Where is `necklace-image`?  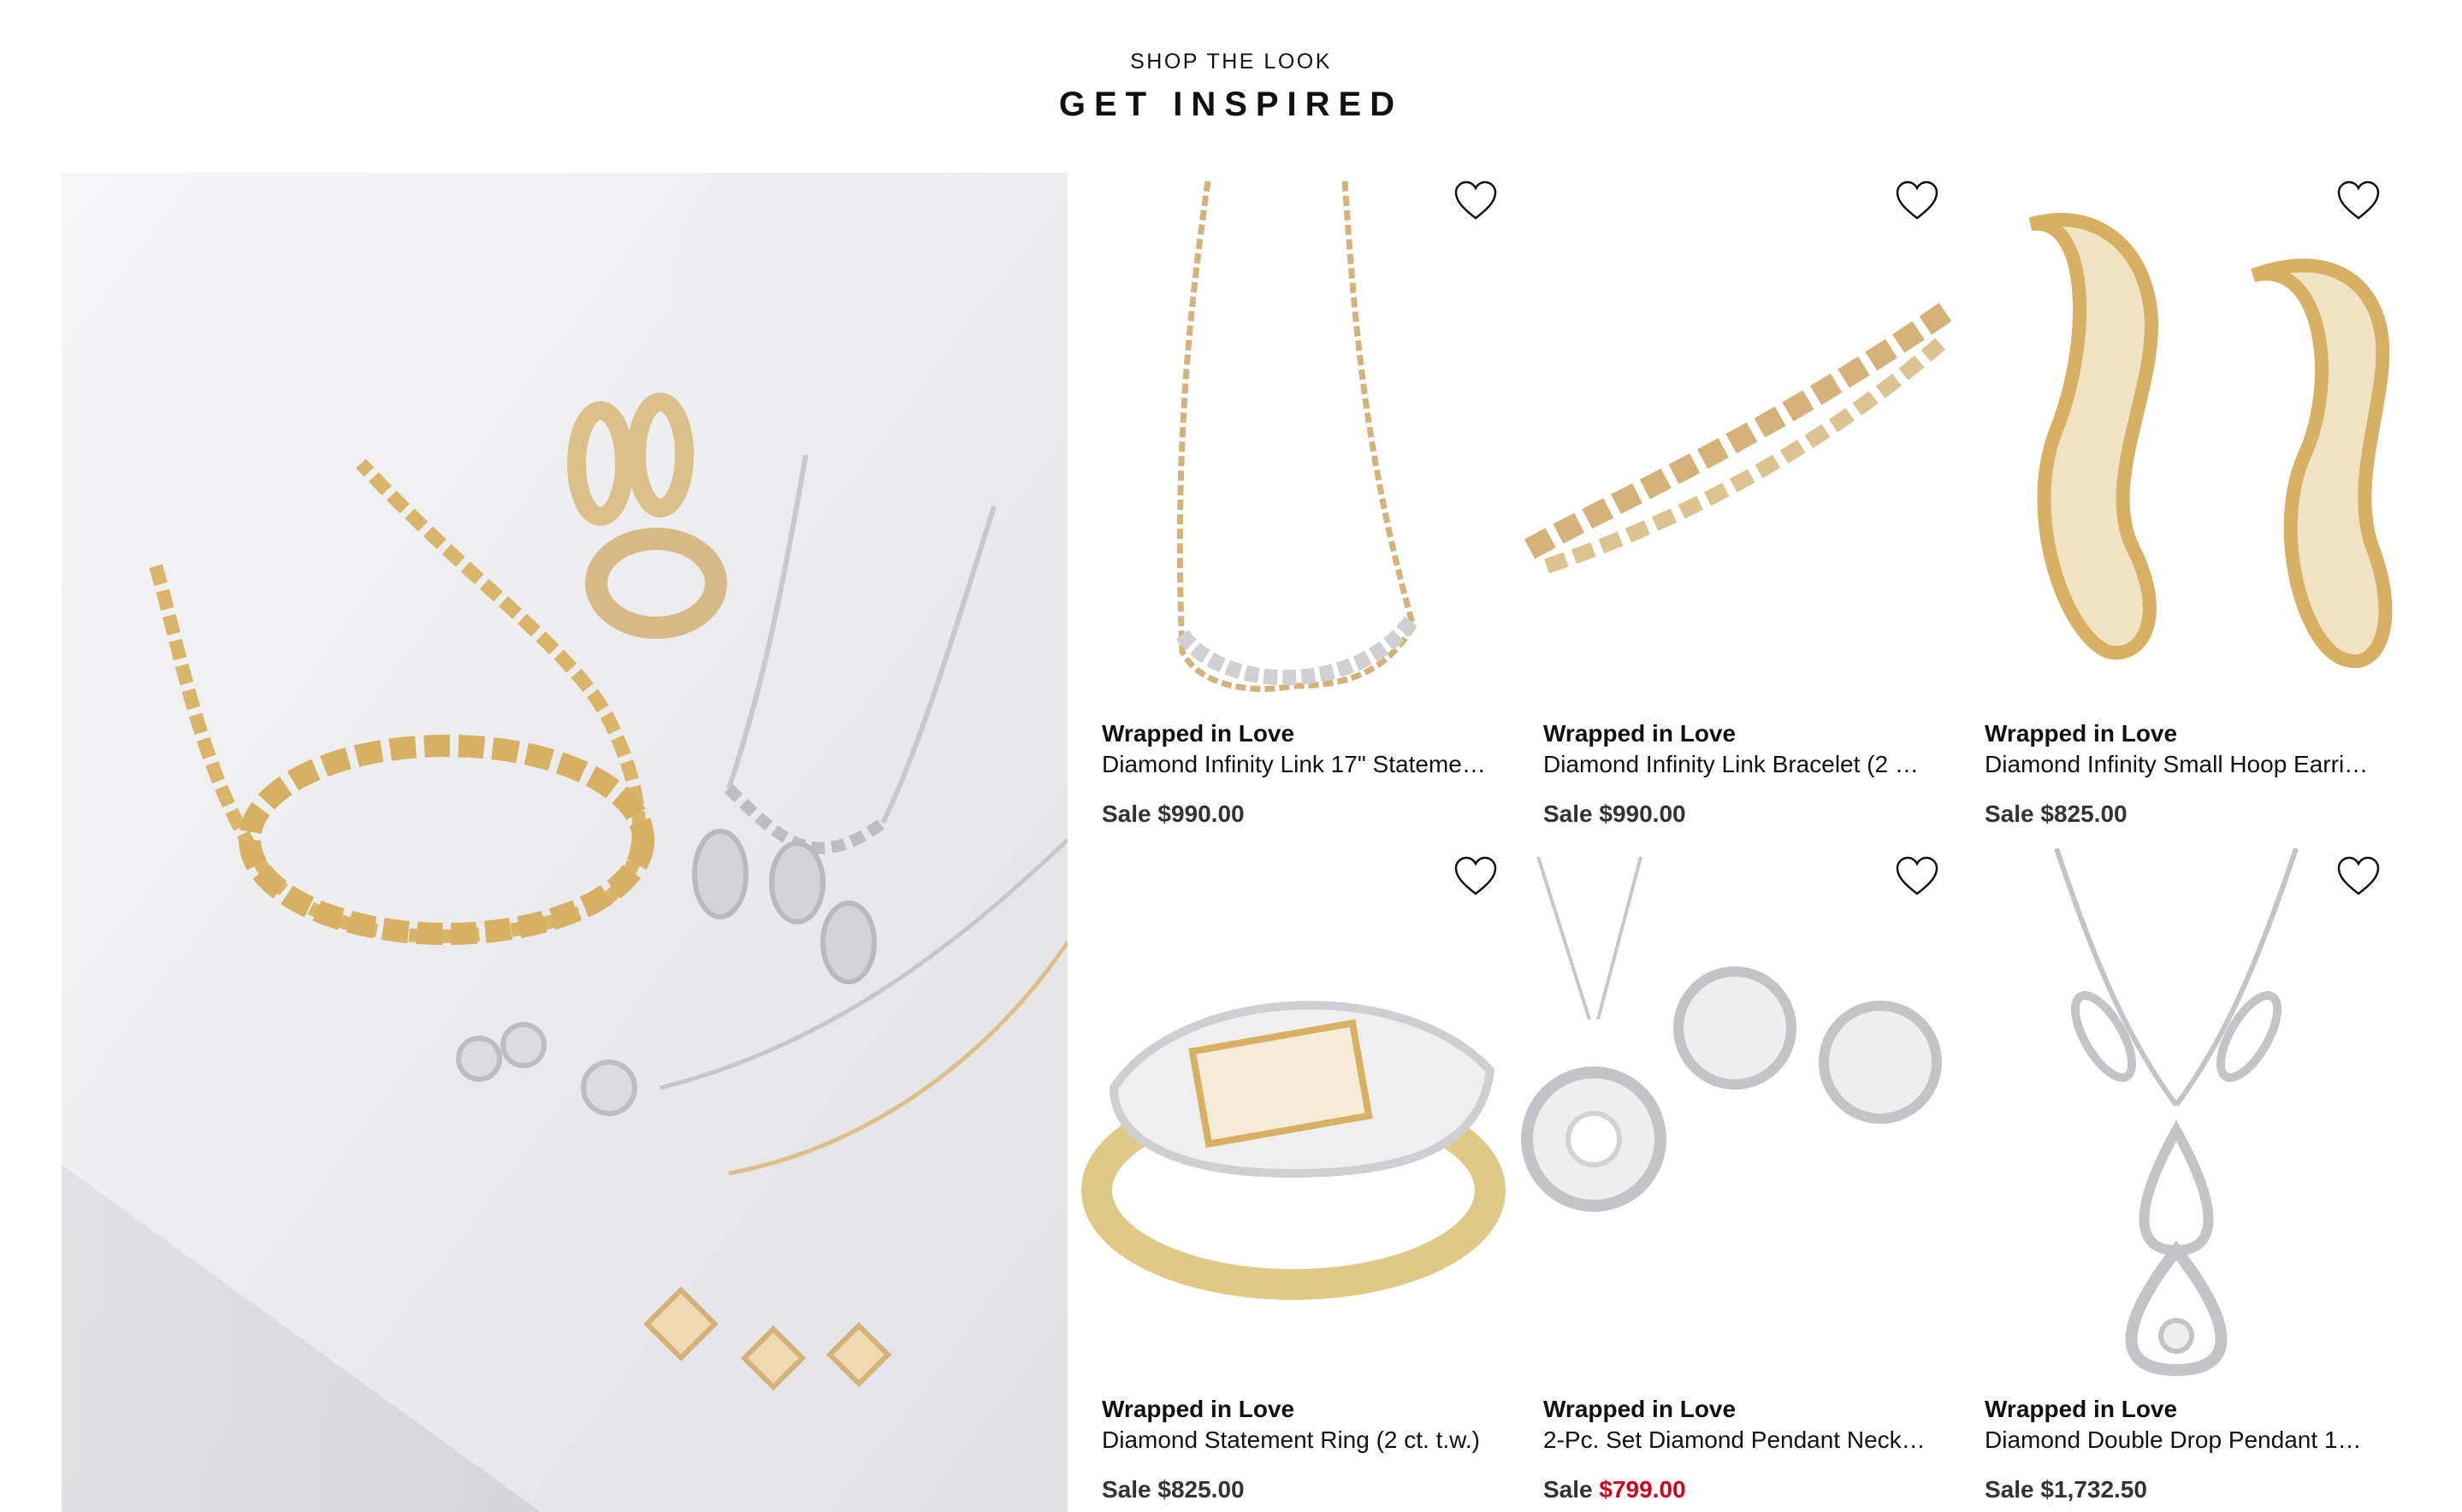
necklace-image is located at coordinates (1297, 436).